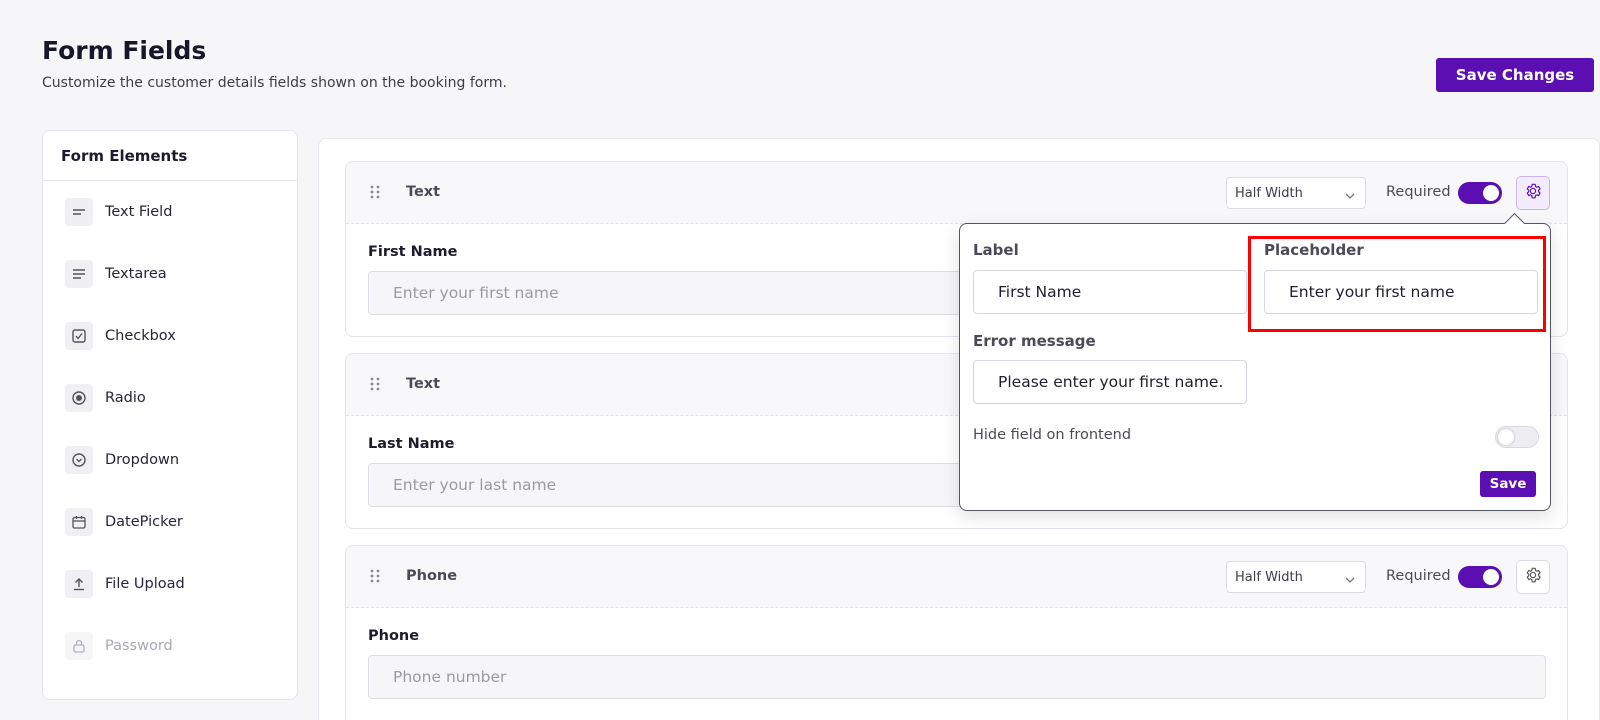 The height and width of the screenshot is (720, 1600). I want to click on page-title: Form Fields, so click(124, 50).